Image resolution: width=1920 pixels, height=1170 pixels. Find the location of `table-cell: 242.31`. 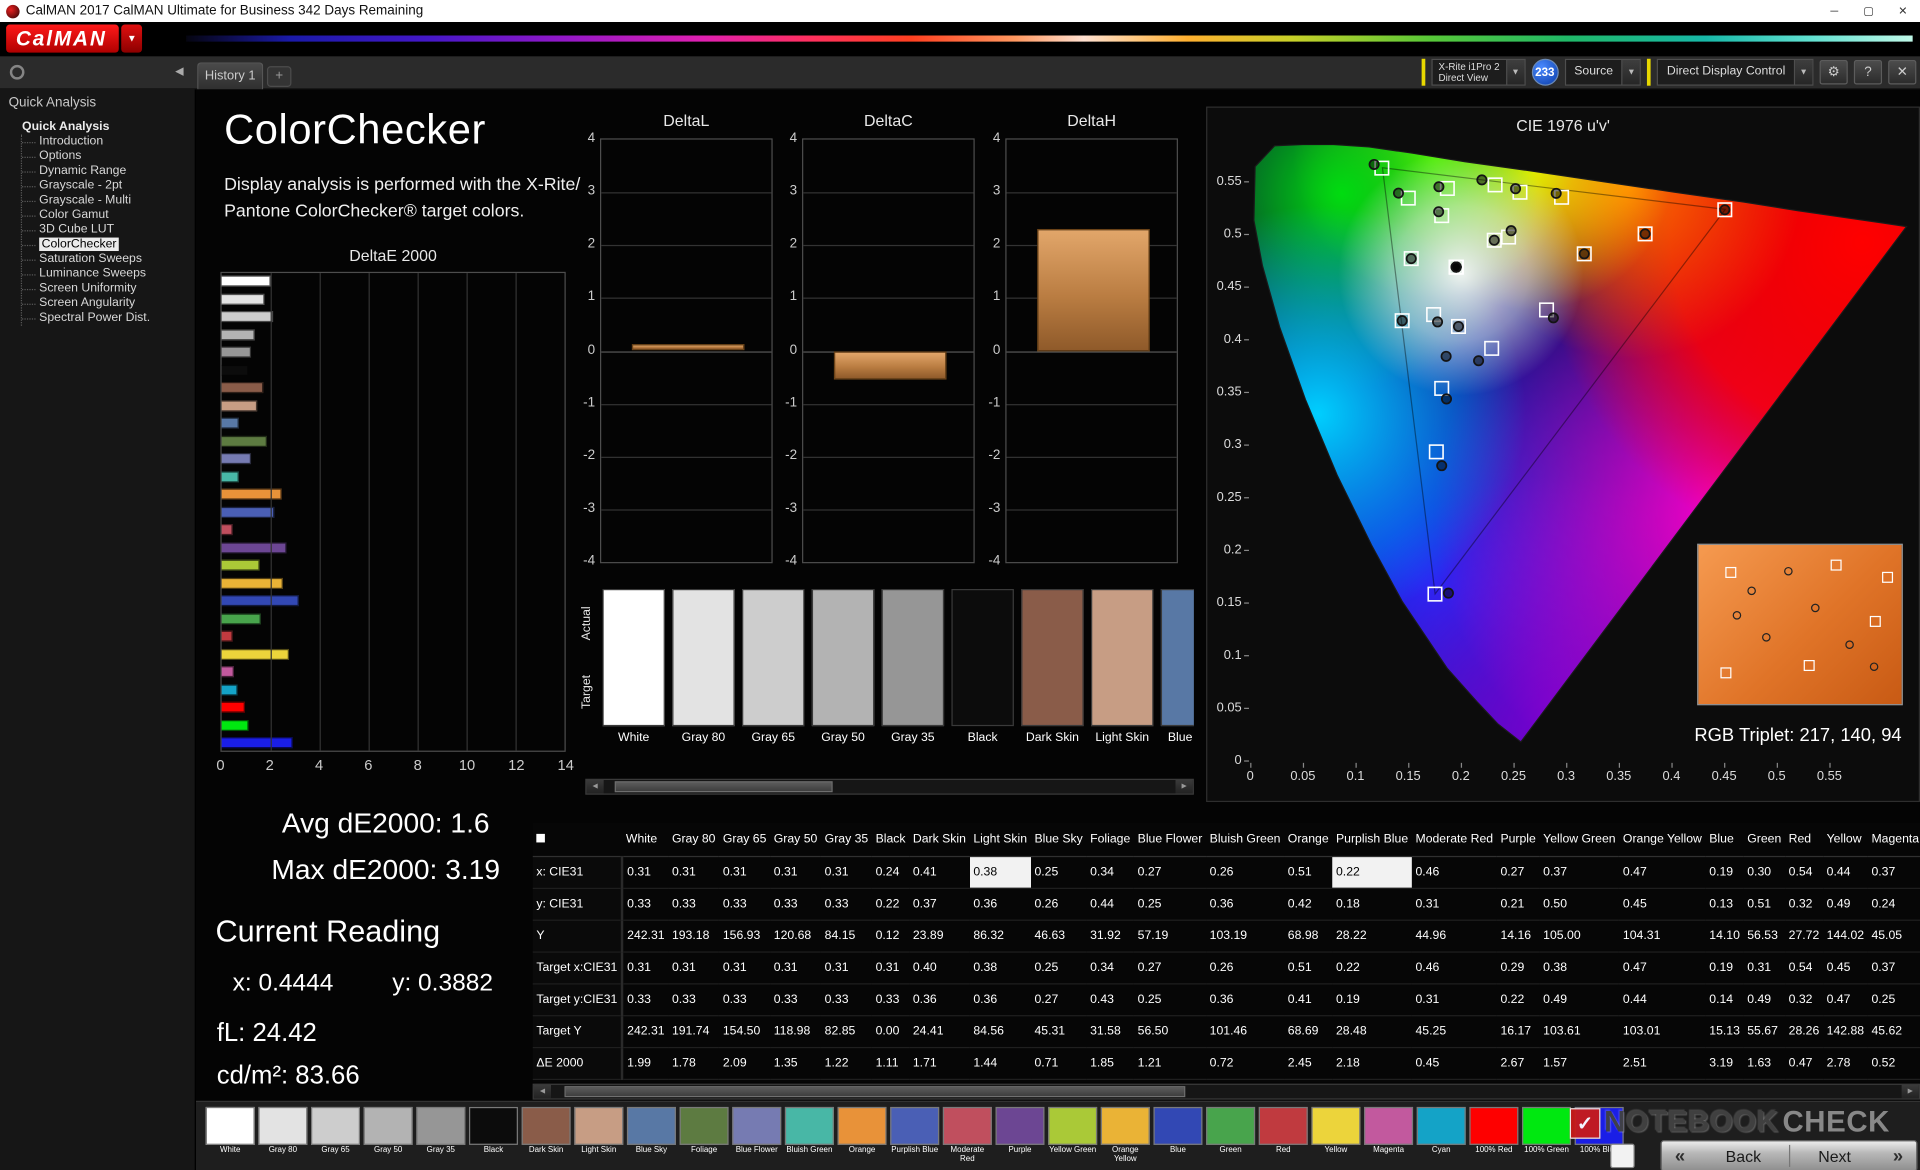

table-cell: 242.31 is located at coordinates (645, 1031).